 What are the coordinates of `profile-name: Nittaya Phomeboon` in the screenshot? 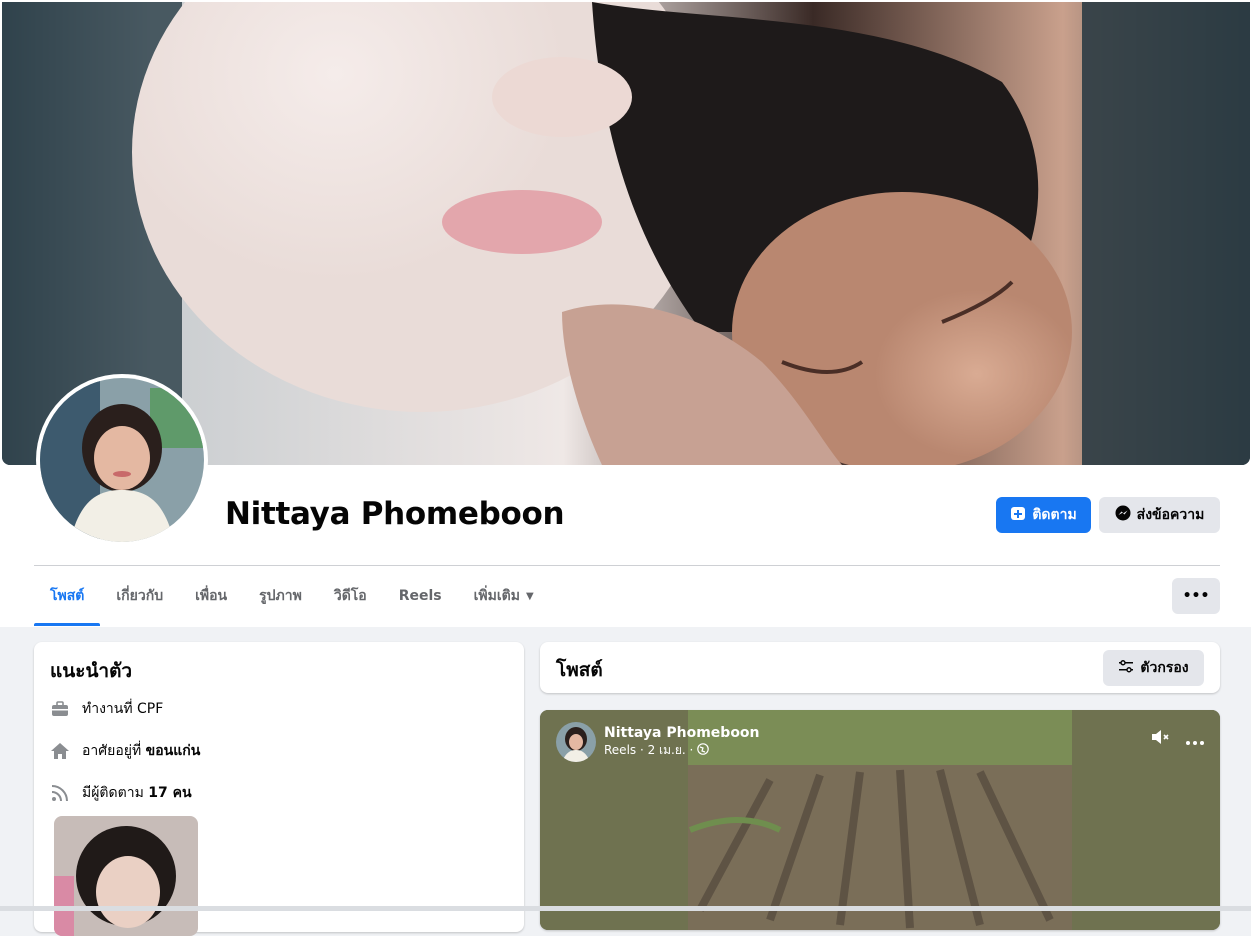 It's located at (395, 514).